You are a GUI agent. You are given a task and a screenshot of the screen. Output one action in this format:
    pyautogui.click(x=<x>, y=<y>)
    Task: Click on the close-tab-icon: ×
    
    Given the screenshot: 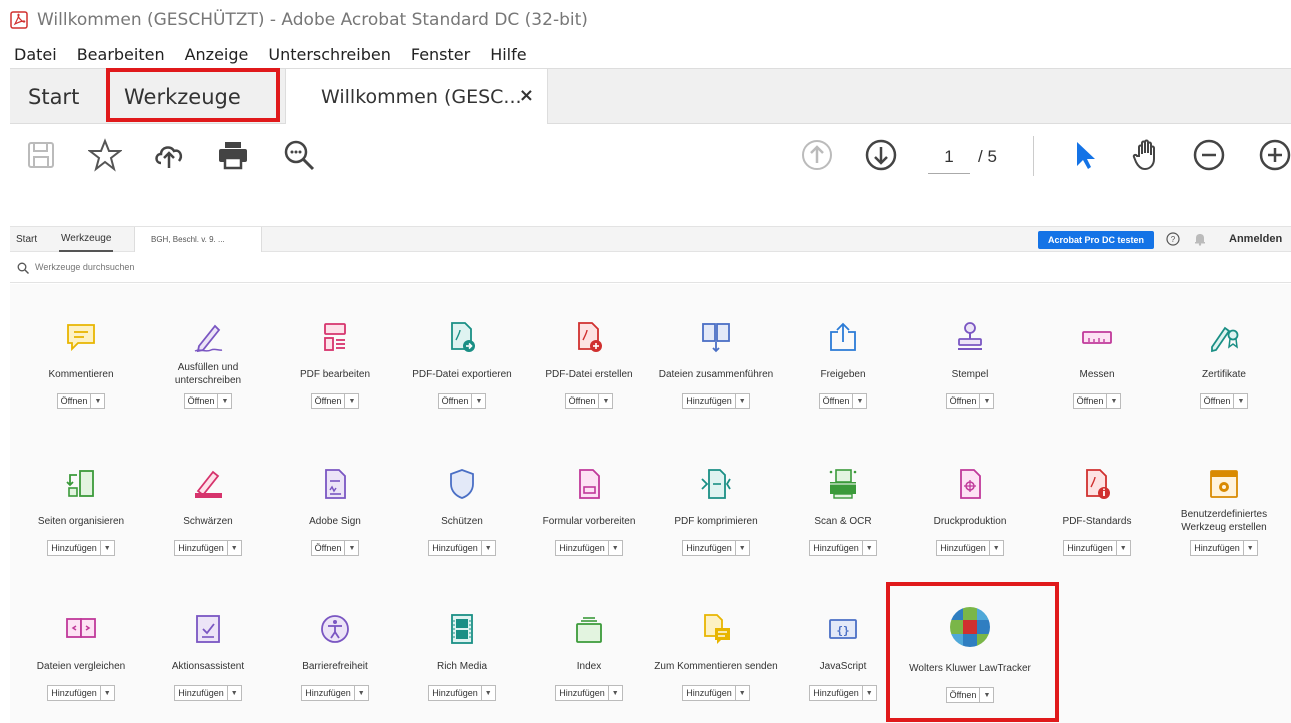 What is the action you would take?
    pyautogui.click(x=526, y=95)
    